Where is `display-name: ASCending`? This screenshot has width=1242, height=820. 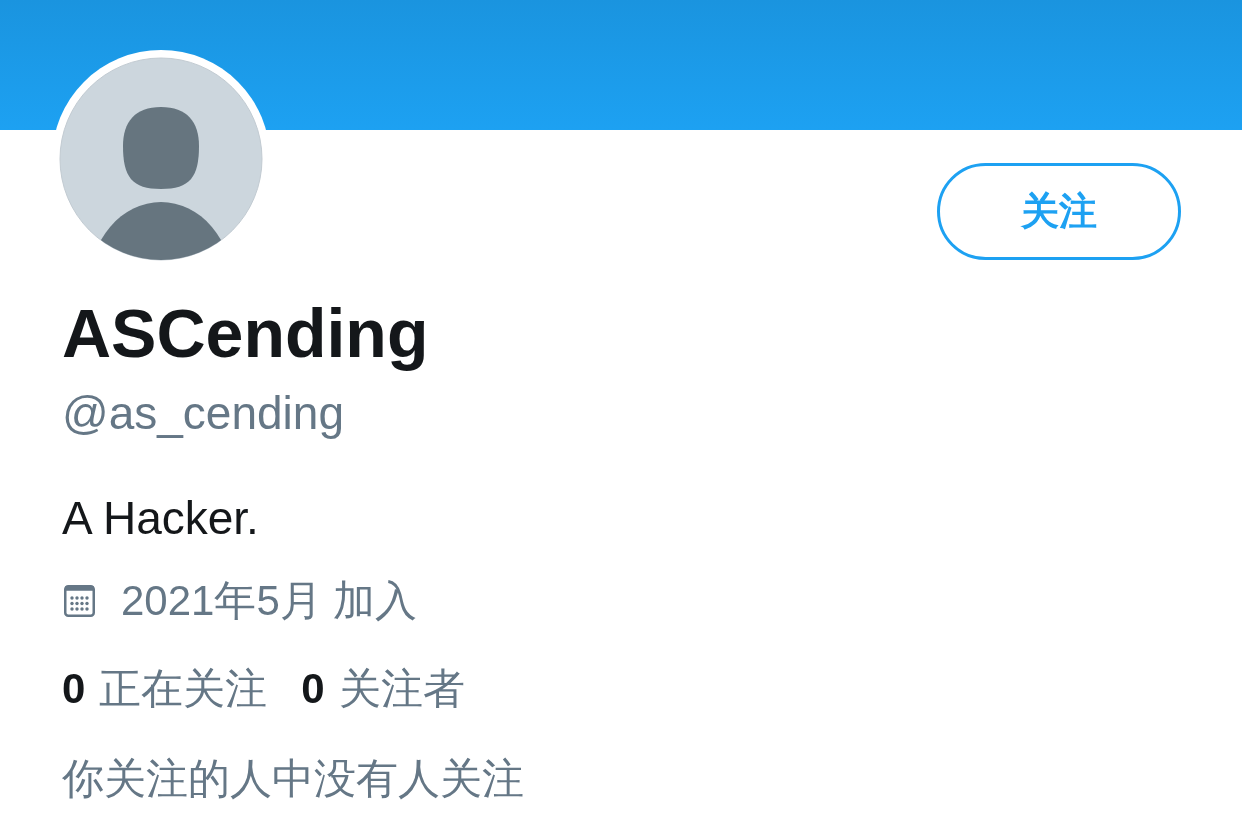 display-name: ASCending is located at coordinates (245, 333).